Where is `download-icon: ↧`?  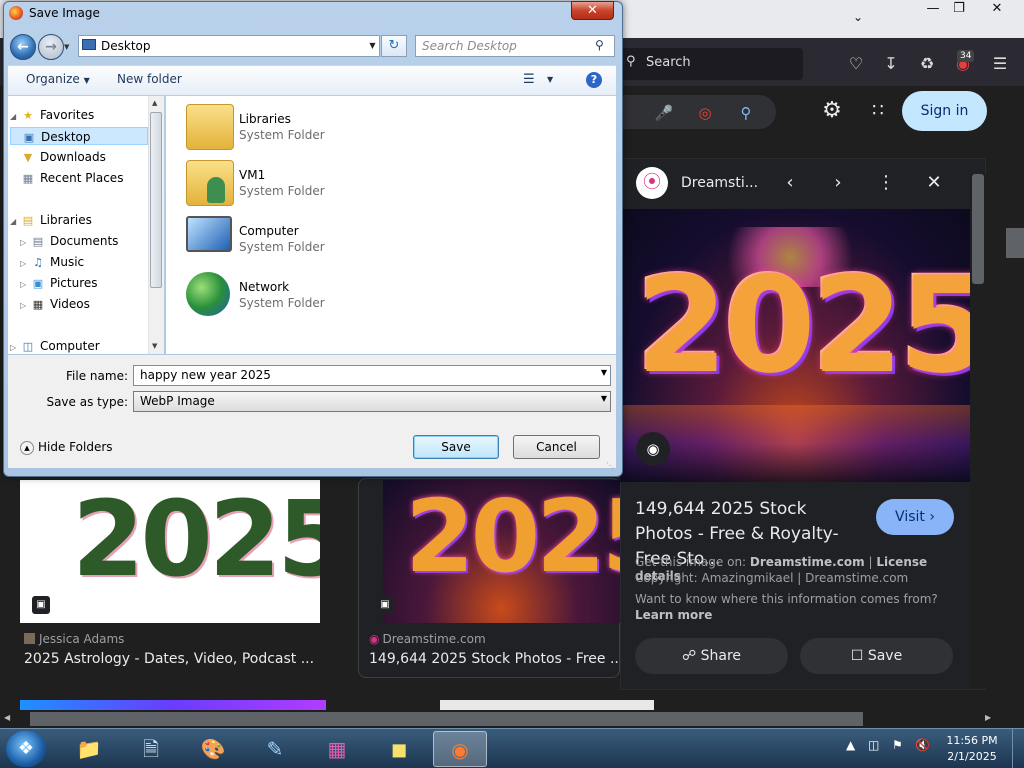 download-icon: ↧ is located at coordinates (891, 64).